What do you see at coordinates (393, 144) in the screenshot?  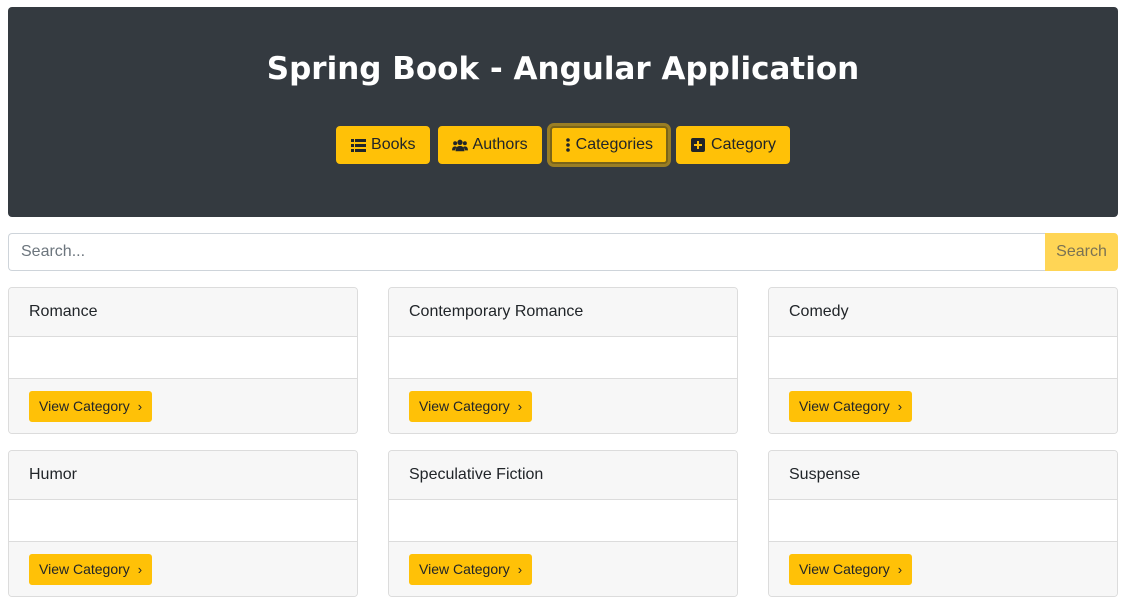 I see `nav-books-label: Books` at bounding box center [393, 144].